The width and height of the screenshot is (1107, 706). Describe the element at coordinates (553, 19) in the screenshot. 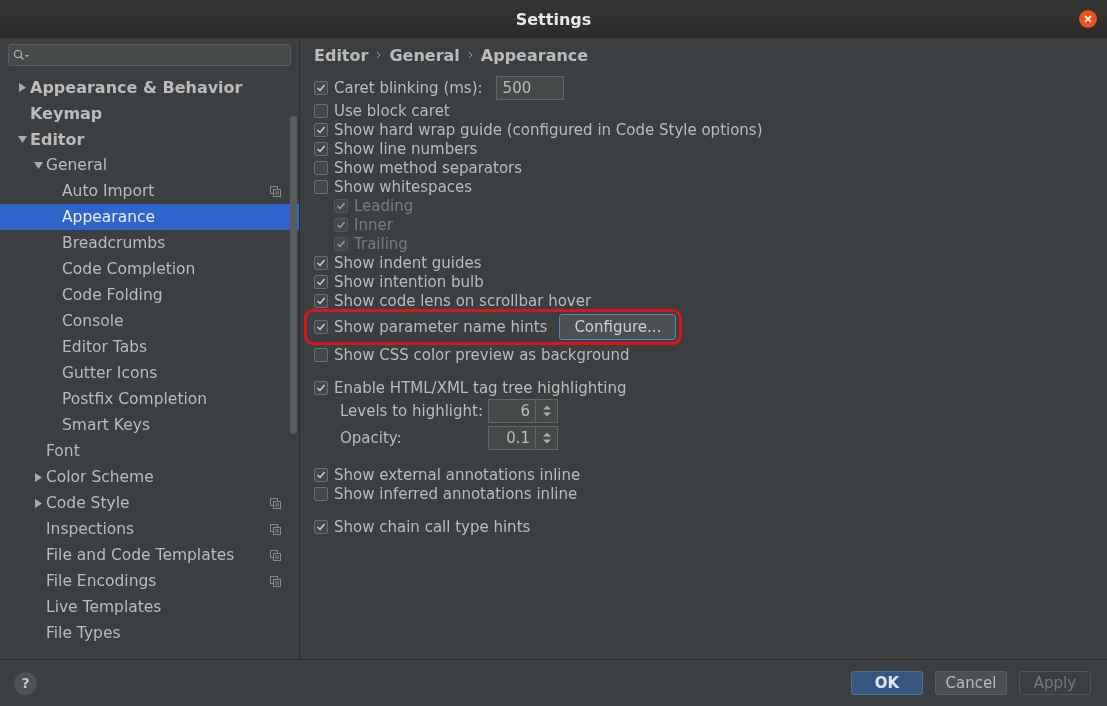

I see `window-title: Settings` at that location.